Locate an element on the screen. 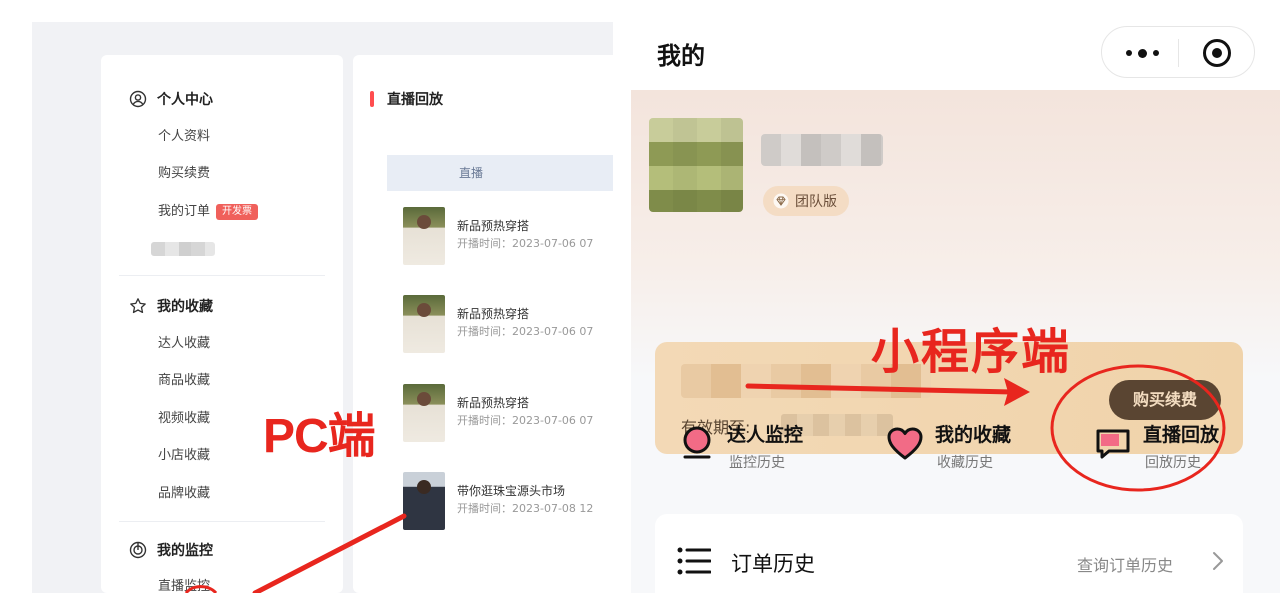 This screenshot has width=1280, height=614. list-icon is located at coordinates (694, 561).